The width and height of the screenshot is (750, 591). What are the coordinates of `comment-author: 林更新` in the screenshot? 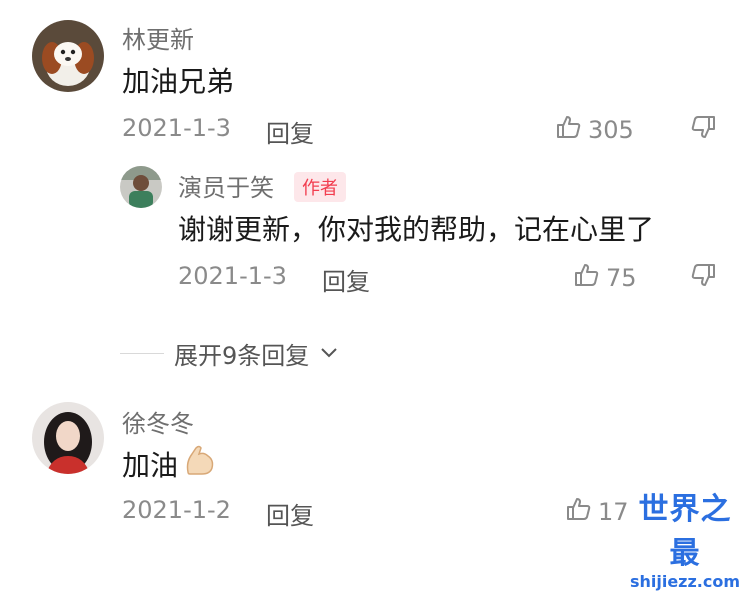 It's located at (158, 37).